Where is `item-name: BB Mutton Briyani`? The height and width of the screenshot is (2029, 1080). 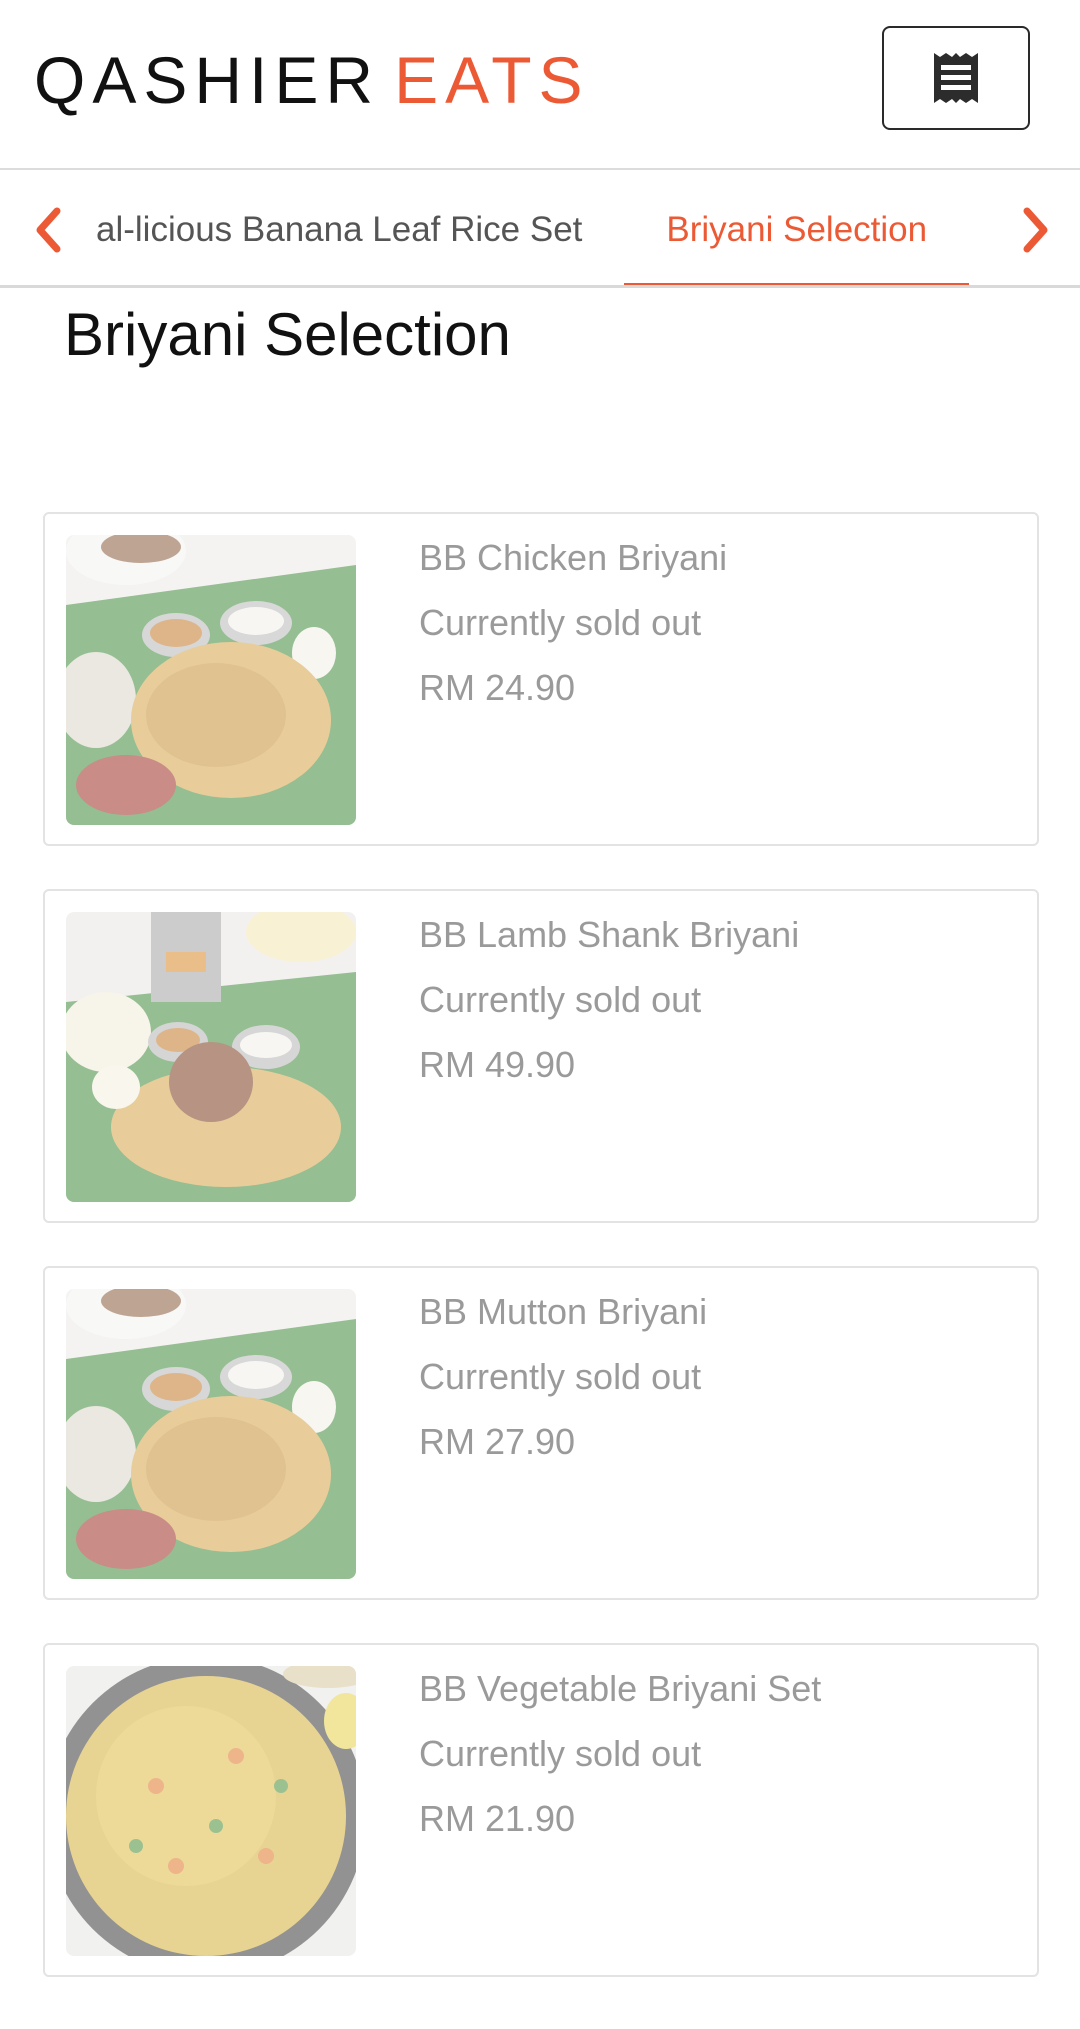
item-name: BB Mutton Briyani is located at coordinates (563, 1311).